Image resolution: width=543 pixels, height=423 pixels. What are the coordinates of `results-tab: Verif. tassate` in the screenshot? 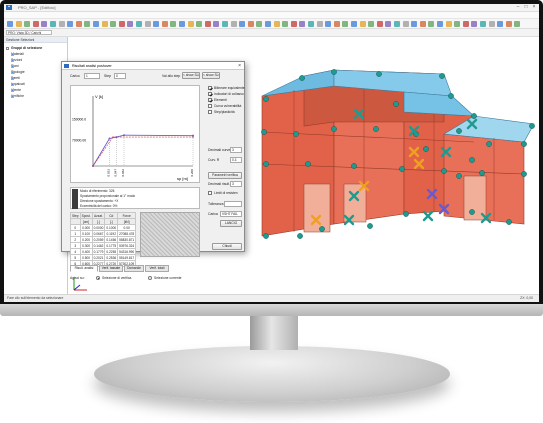 It's located at (111, 268).